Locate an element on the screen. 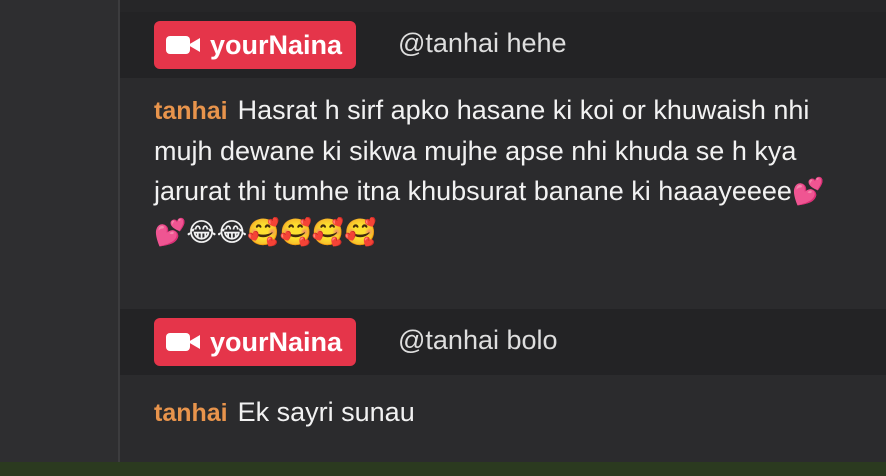  chat-message: tanhai Ek sayri sunau is located at coordinates (505, 412).